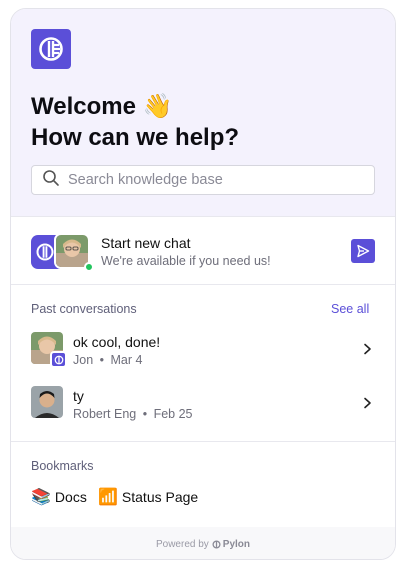 This screenshot has width=401, height=564. I want to click on bookmark-label: Status Page, so click(160, 496).